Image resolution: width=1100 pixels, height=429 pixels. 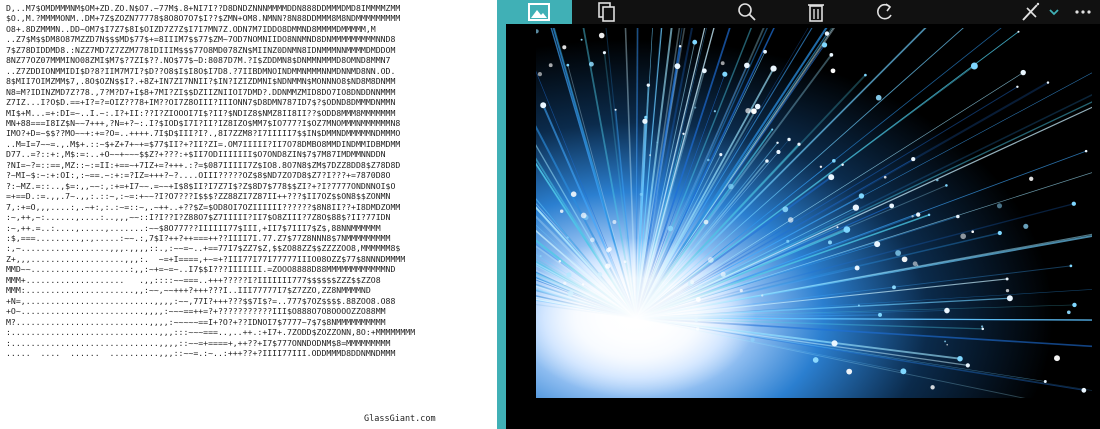 I want to click on rotate-icon, so click(x=885, y=12).